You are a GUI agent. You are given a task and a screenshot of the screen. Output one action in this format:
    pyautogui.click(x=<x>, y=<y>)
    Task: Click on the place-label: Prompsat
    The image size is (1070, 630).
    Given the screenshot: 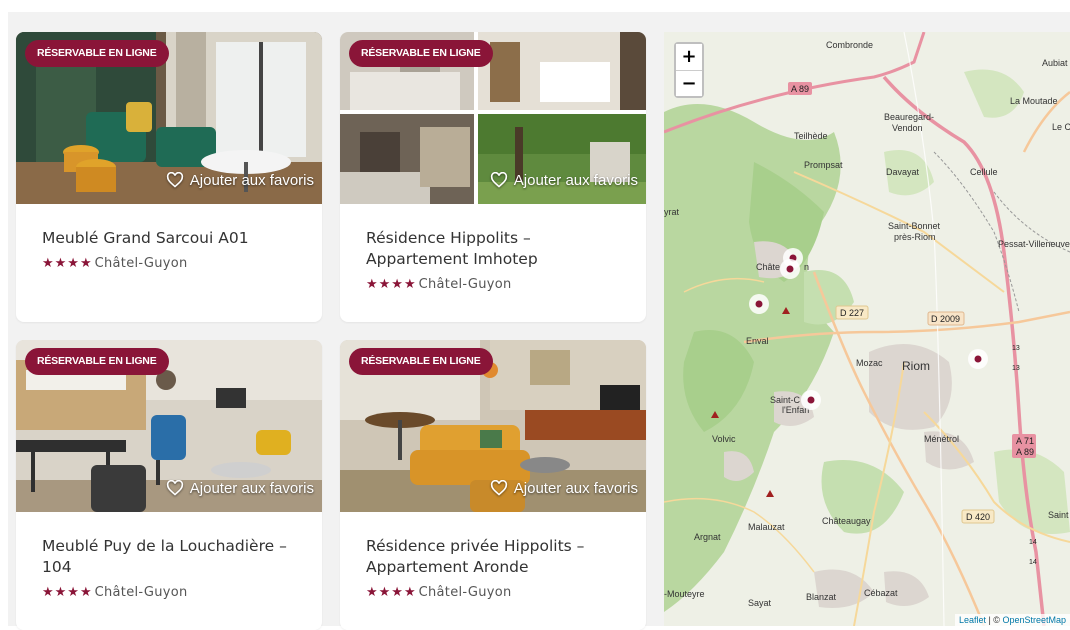 What is the action you would take?
    pyautogui.click(x=823, y=165)
    